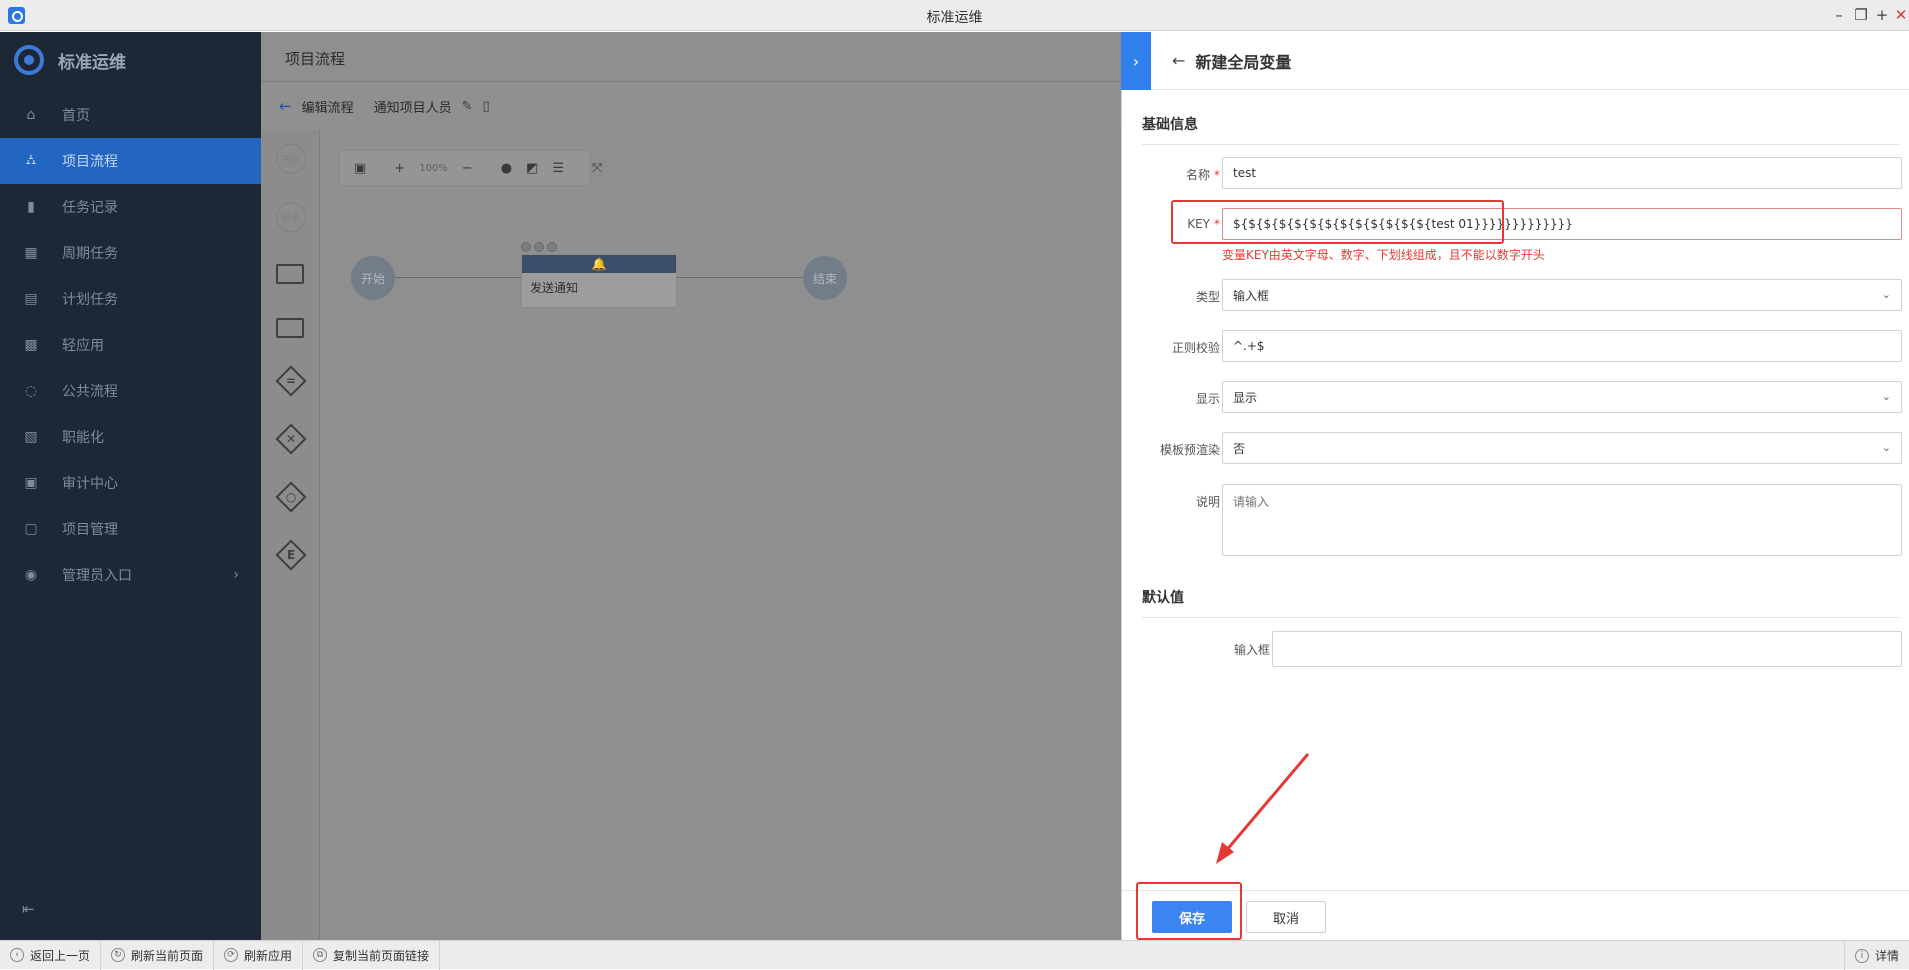  I want to click on name-label: 名称 *, so click(1203, 174).